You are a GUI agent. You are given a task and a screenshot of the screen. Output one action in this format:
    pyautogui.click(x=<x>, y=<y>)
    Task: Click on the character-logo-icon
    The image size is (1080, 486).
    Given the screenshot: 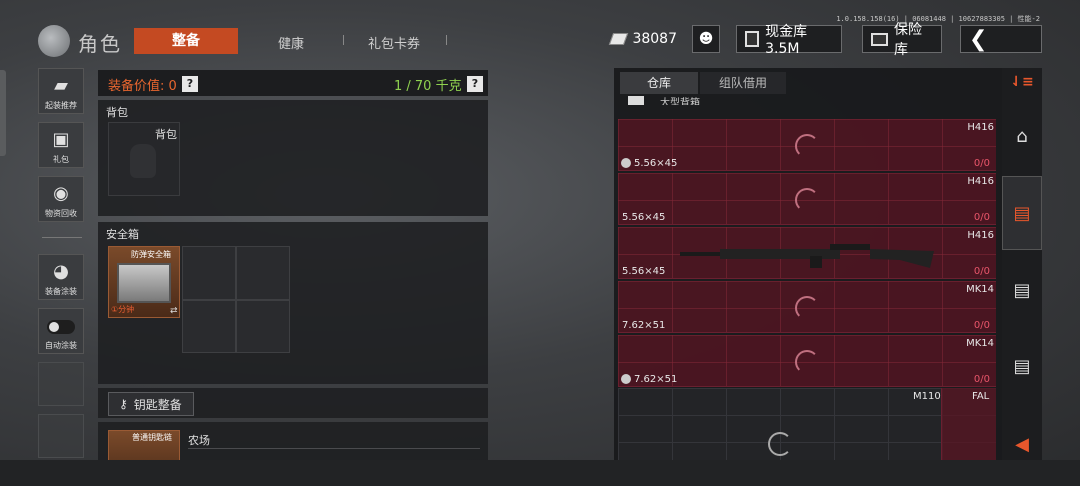 What is the action you would take?
    pyautogui.click(x=54, y=41)
    